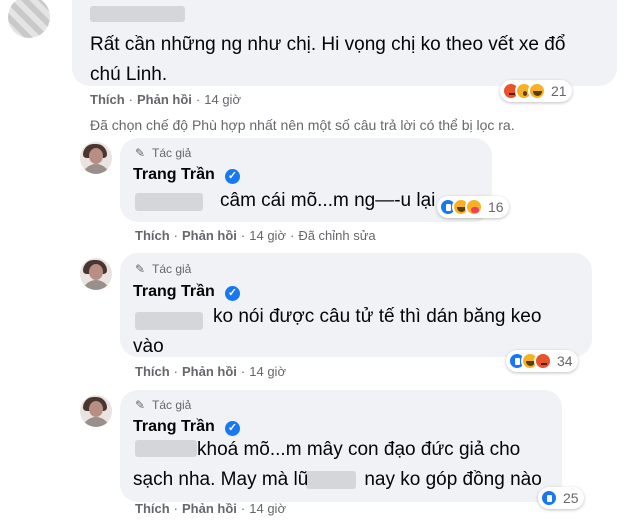  What do you see at coordinates (328, 200) in the screenshot?
I see `comment-text: câm cái mõ...m ng—-u lại` at bounding box center [328, 200].